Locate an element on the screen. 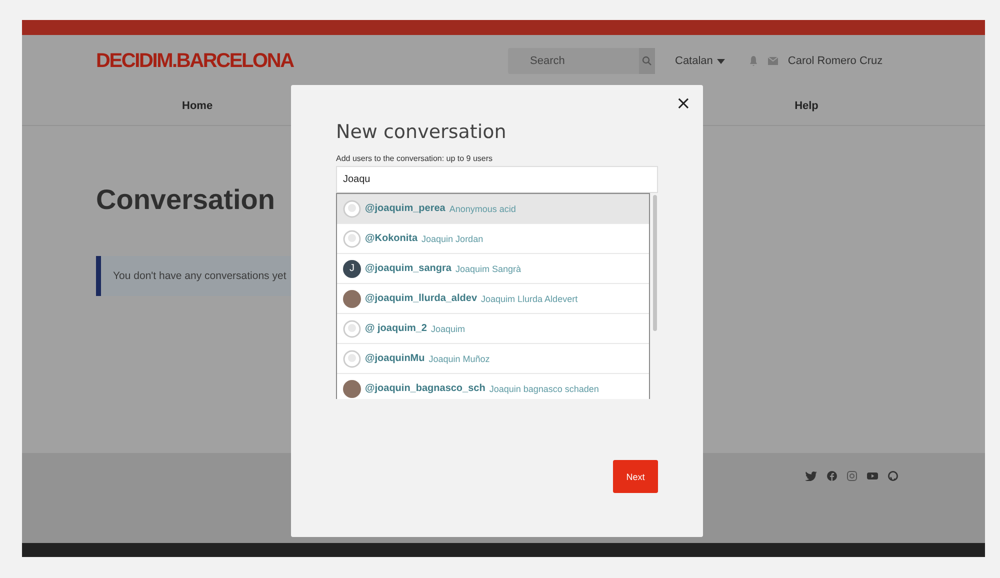  user-handle: @Kokonita is located at coordinates (391, 238).